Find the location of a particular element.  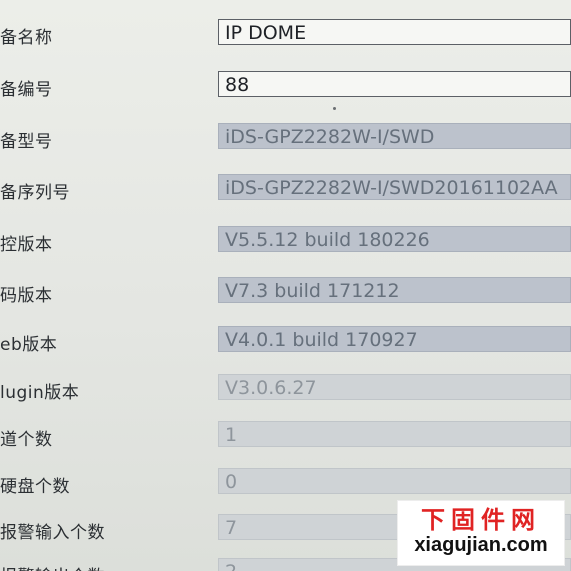

channel-count-value: 1 is located at coordinates (394, 434).